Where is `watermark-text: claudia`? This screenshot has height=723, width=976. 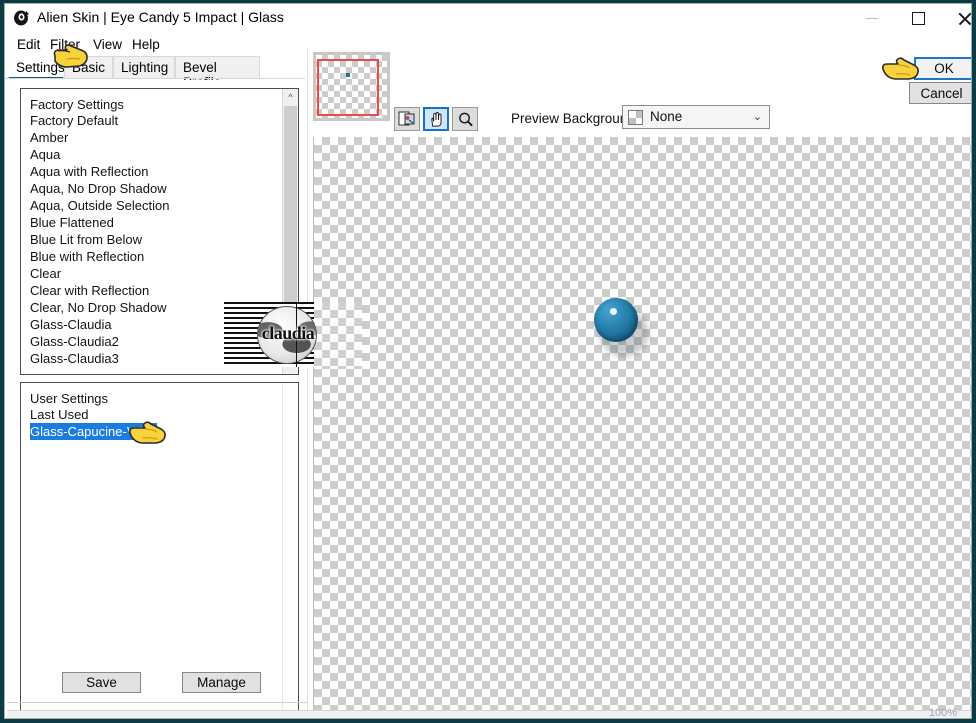
watermark-text: claudia is located at coordinates (288, 333).